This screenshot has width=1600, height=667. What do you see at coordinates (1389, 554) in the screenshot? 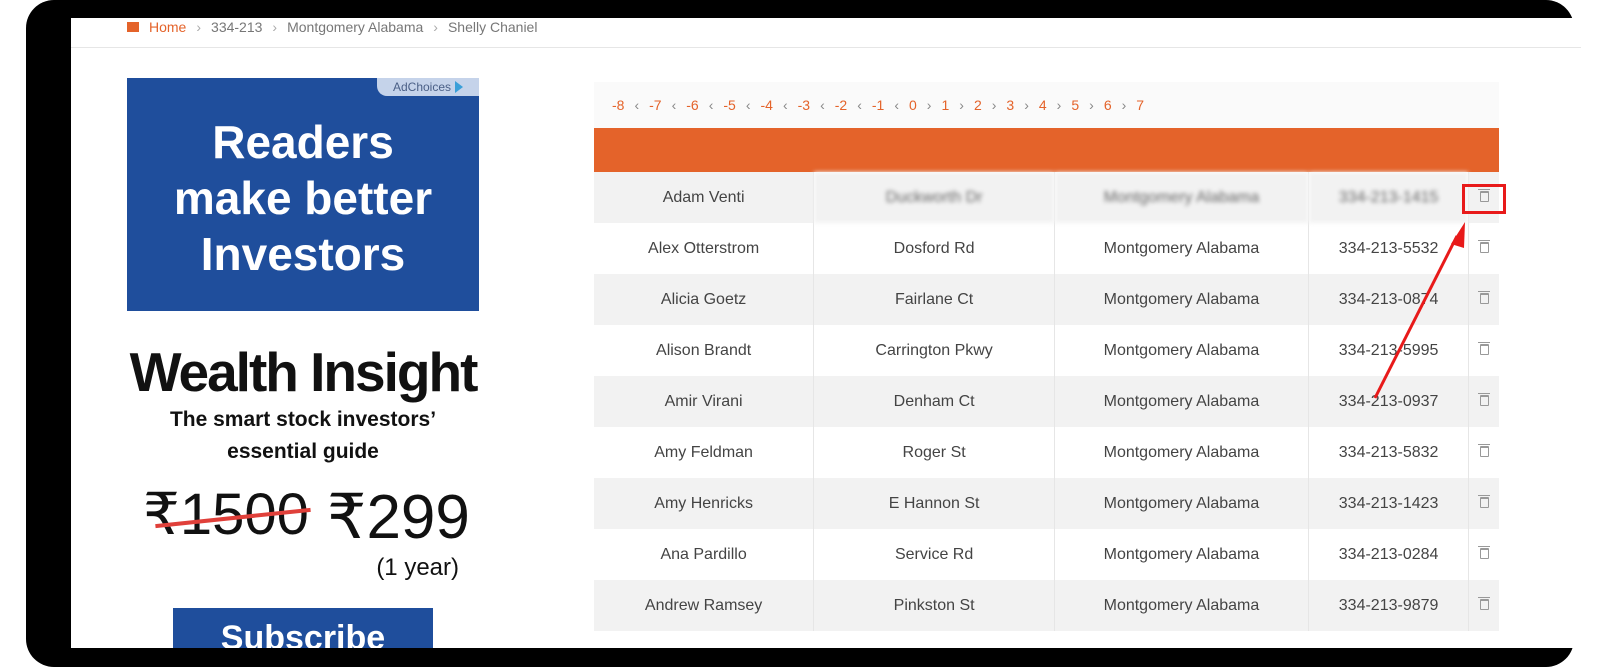
I see `phone-number: 334-213-0284` at bounding box center [1389, 554].